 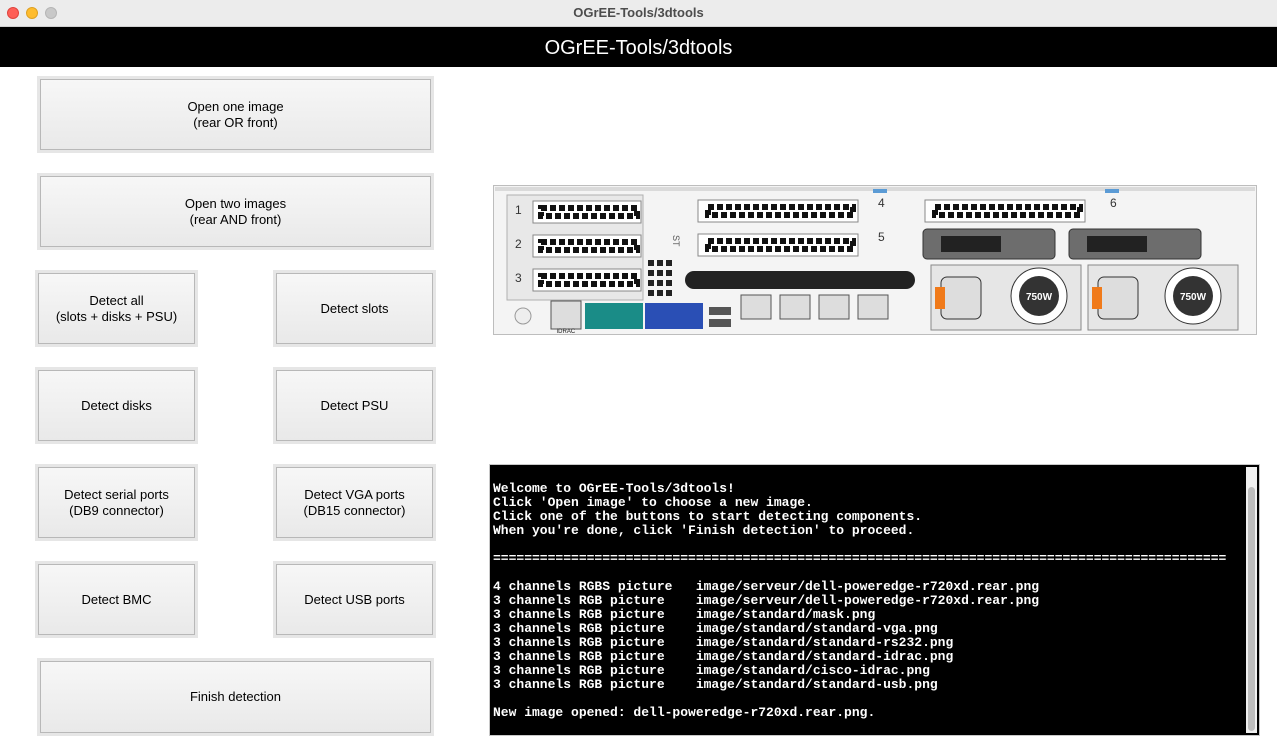 What do you see at coordinates (116, 405) in the screenshot?
I see `detect-disks-button: Detect disks` at bounding box center [116, 405].